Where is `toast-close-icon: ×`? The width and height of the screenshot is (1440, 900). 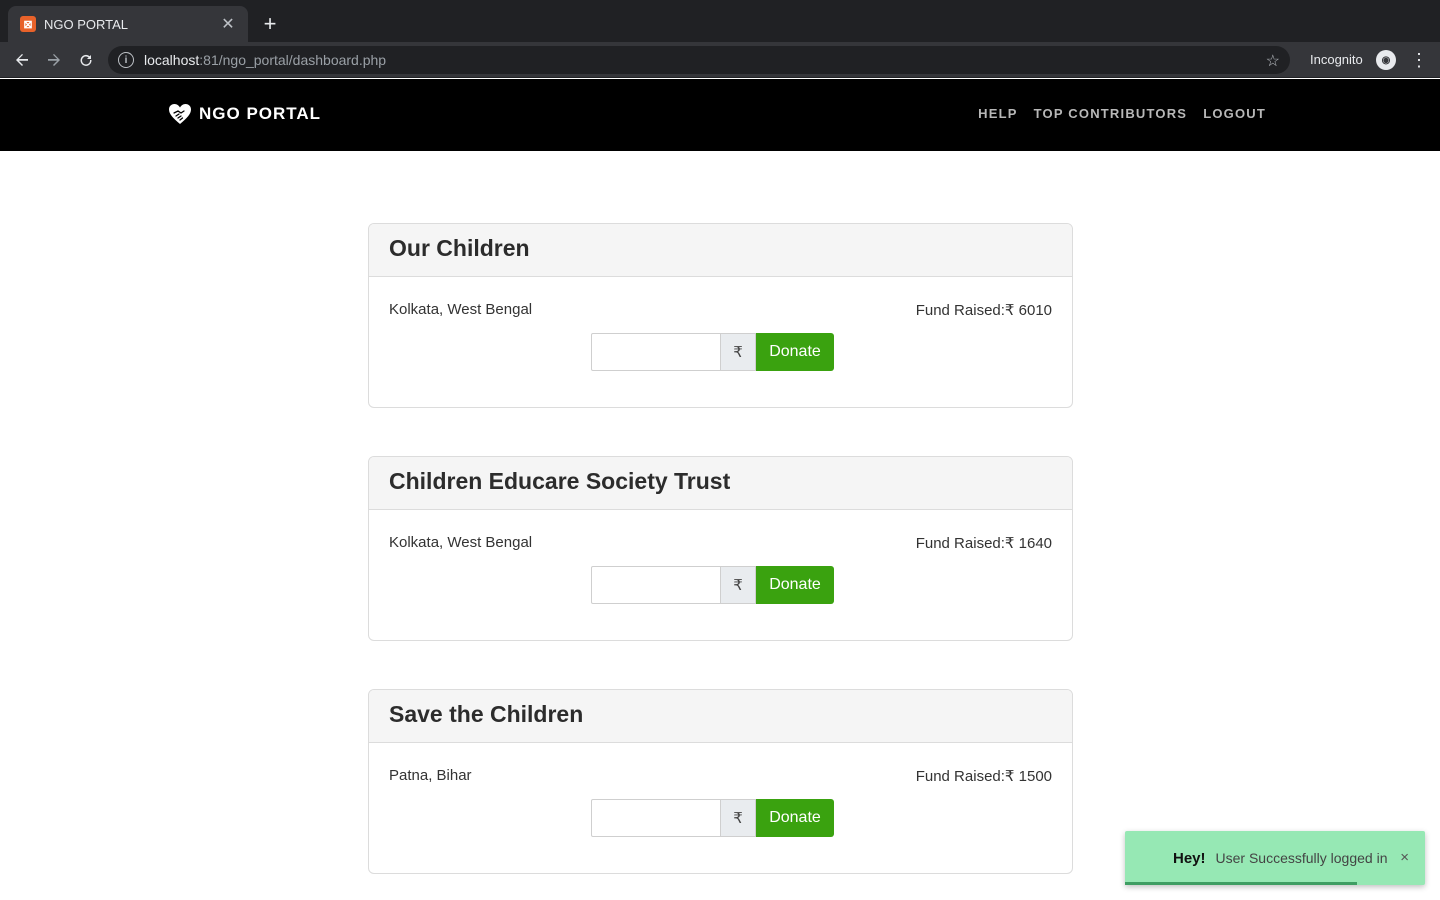 toast-close-icon: × is located at coordinates (1404, 857).